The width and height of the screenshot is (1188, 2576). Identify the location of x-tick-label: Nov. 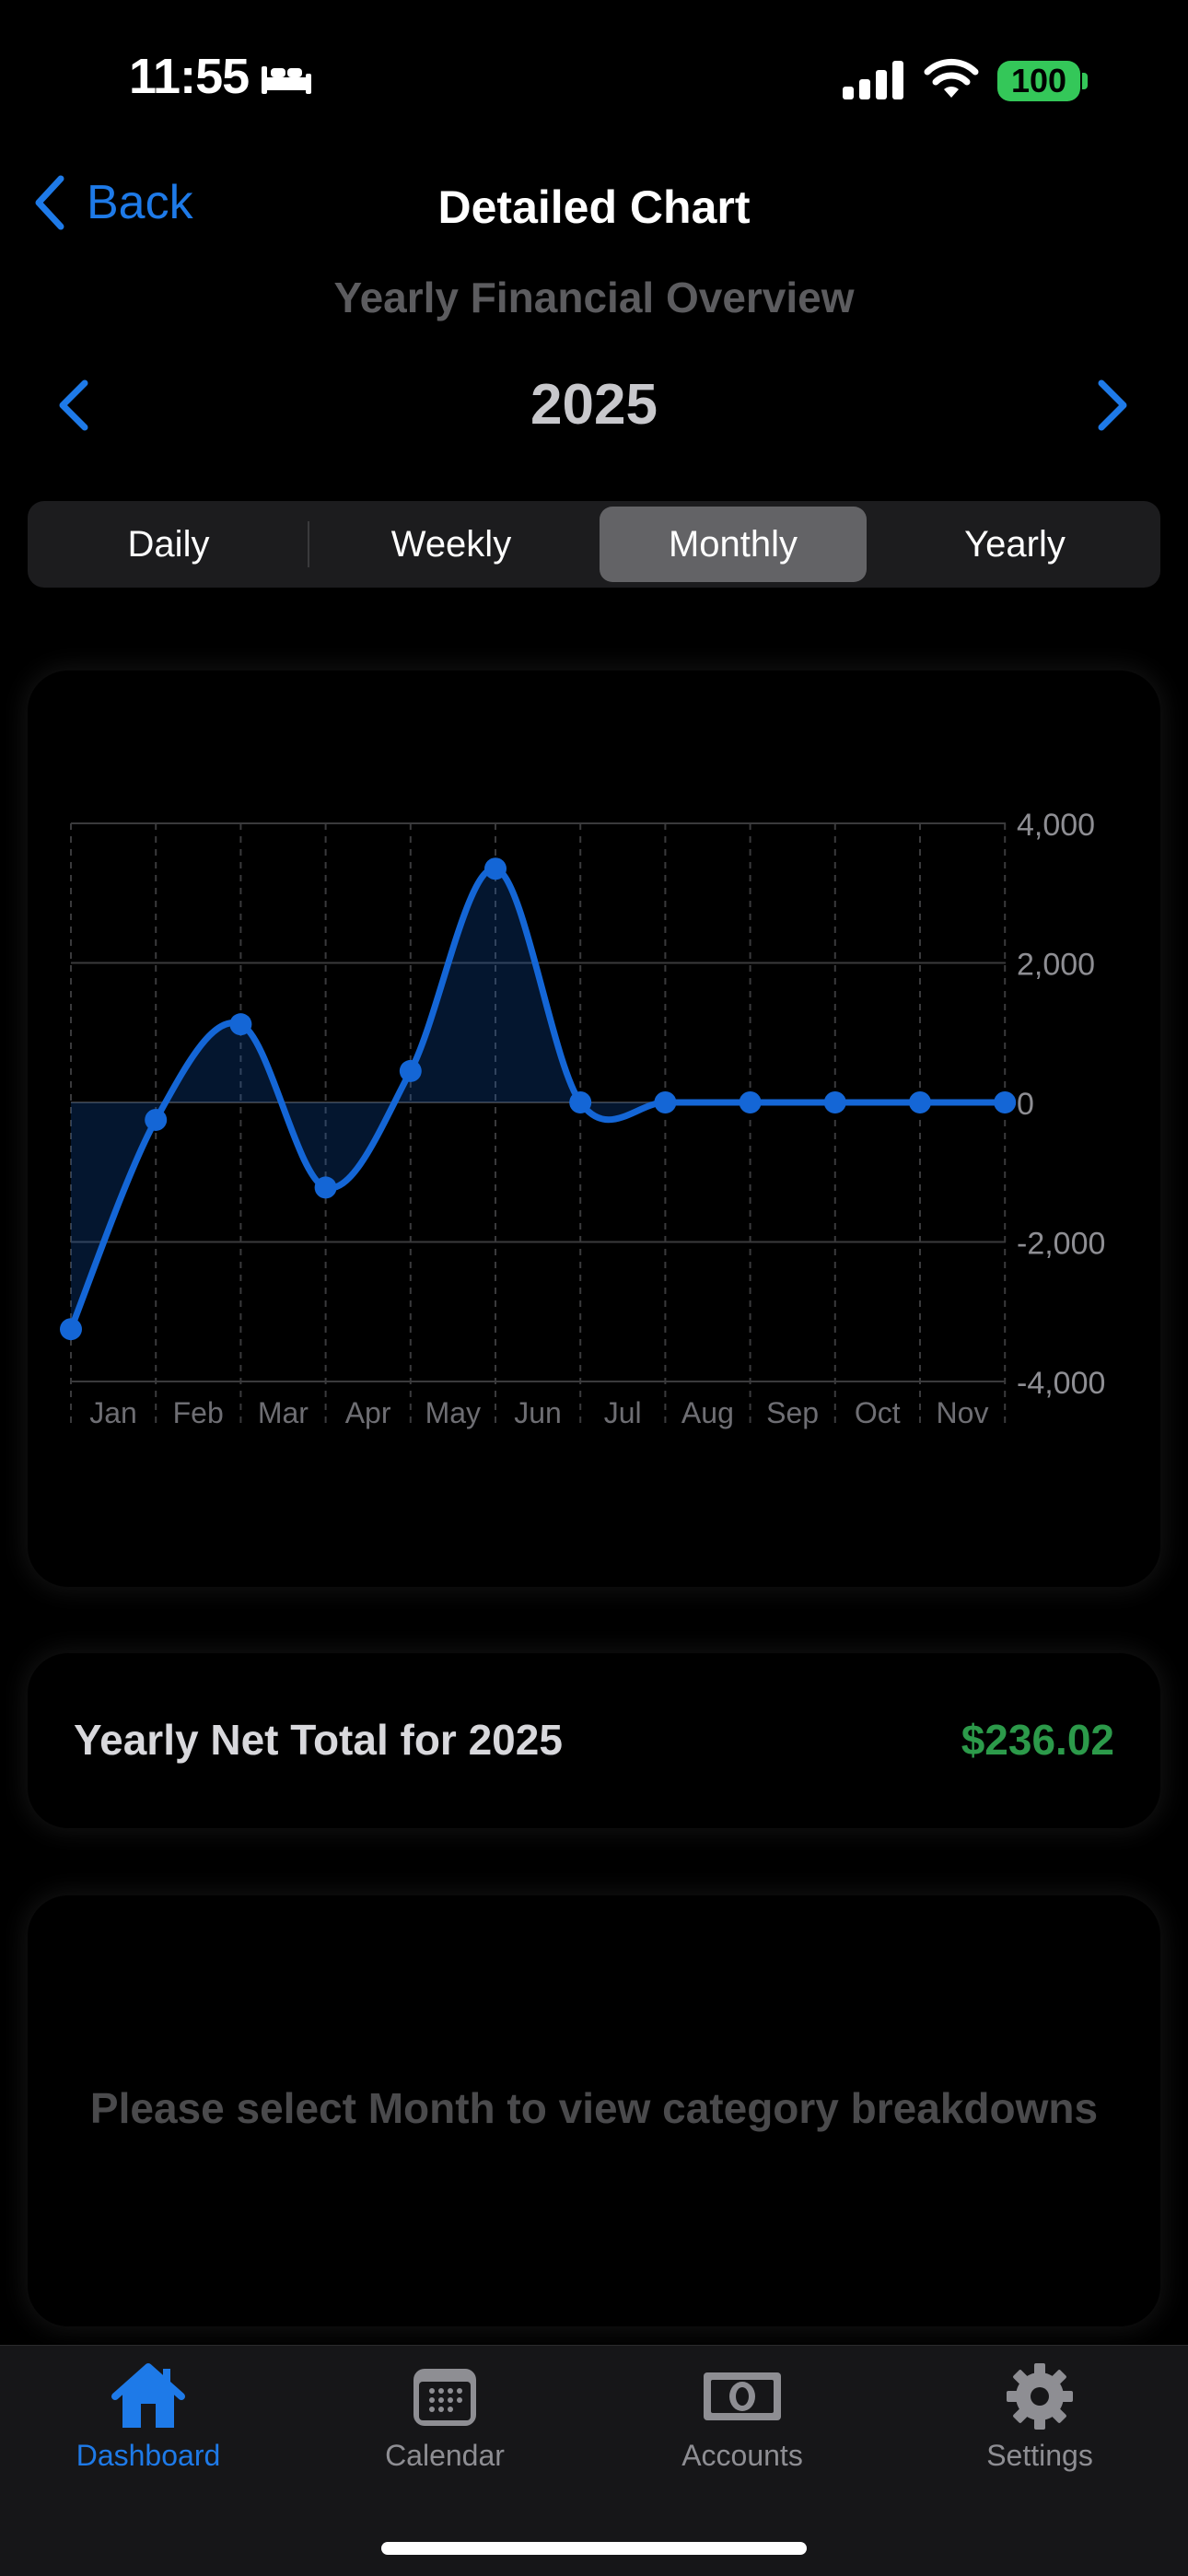
(963, 1412).